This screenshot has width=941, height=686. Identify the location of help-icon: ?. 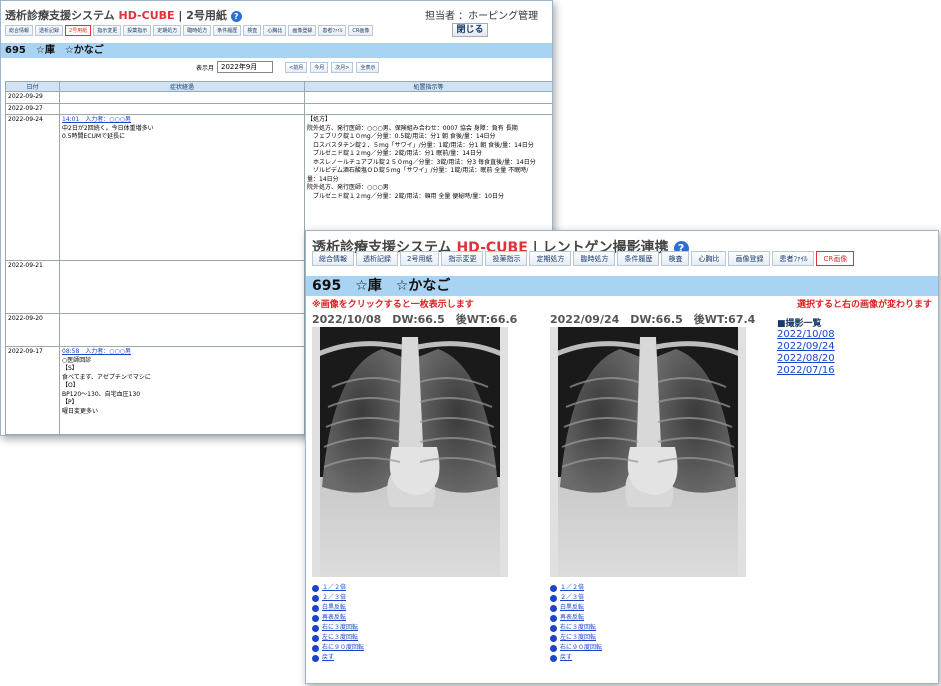
(236, 16).